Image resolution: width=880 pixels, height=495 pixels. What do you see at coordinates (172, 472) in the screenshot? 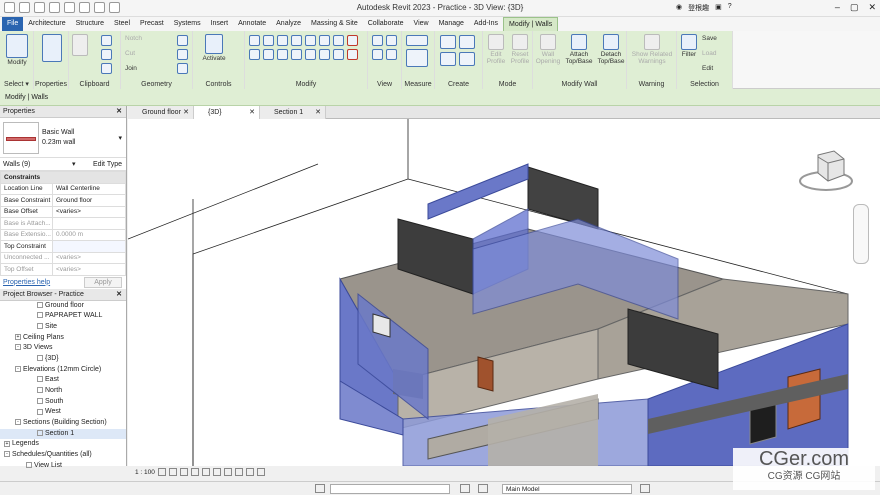
I see `visual-style-icon` at bounding box center [172, 472].